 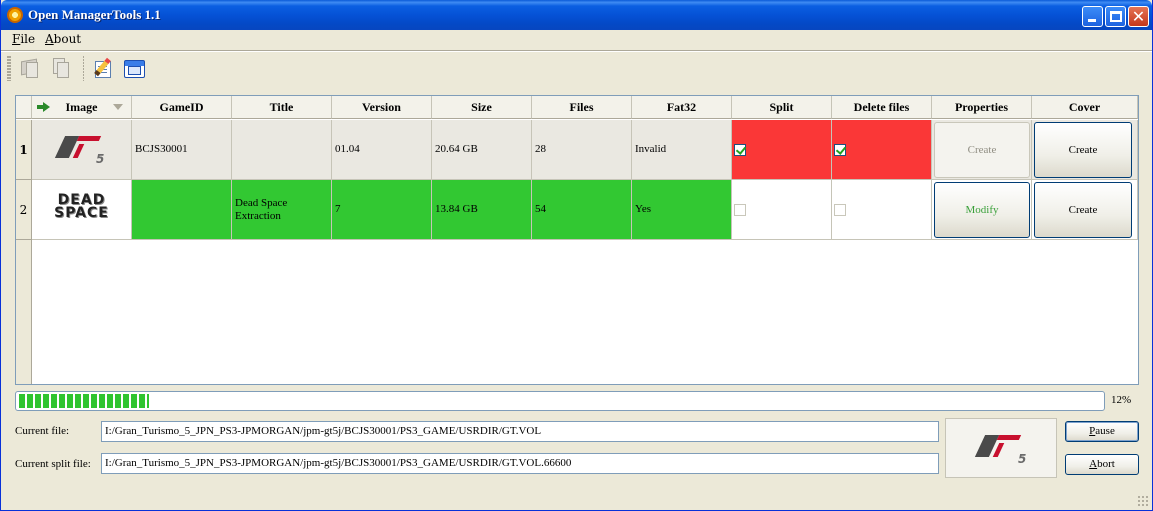 What do you see at coordinates (84, 401) in the screenshot?
I see `progress-fill` at bounding box center [84, 401].